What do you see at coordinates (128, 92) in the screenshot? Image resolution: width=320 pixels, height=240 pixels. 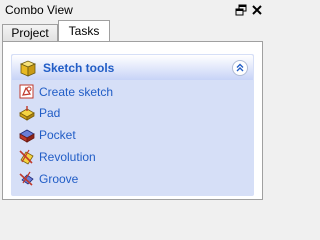 I see `task-create-sketch: Create sketch` at bounding box center [128, 92].